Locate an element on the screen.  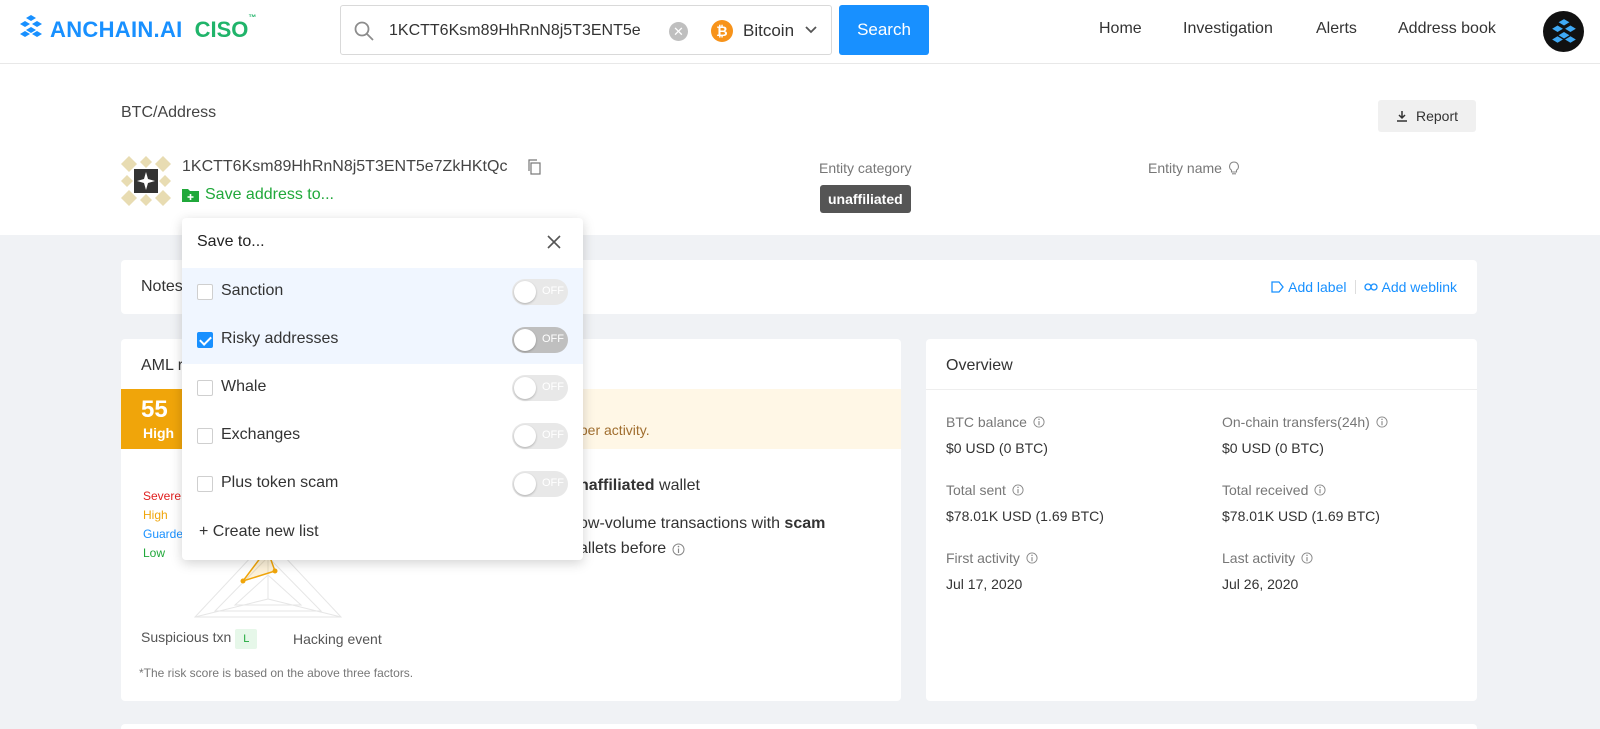
nav-investigation: Investigation is located at coordinates (1228, 29).